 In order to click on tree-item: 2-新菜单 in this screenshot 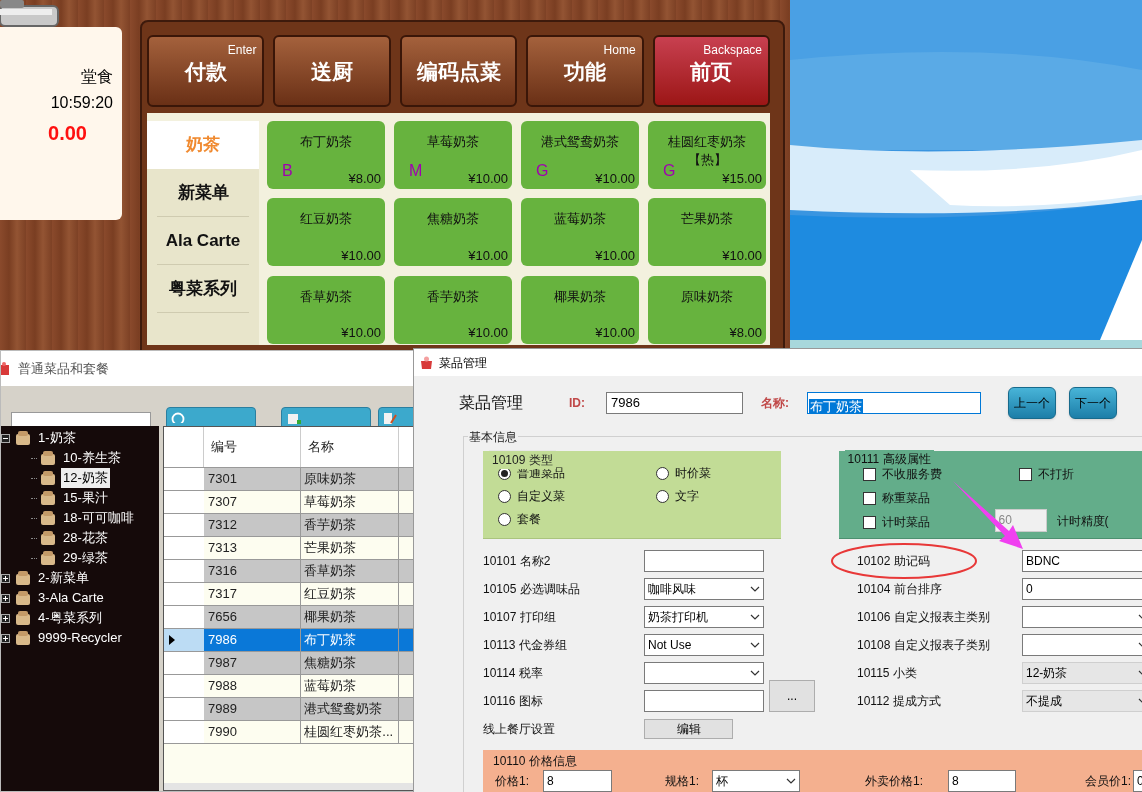, I will do `click(63, 578)`.